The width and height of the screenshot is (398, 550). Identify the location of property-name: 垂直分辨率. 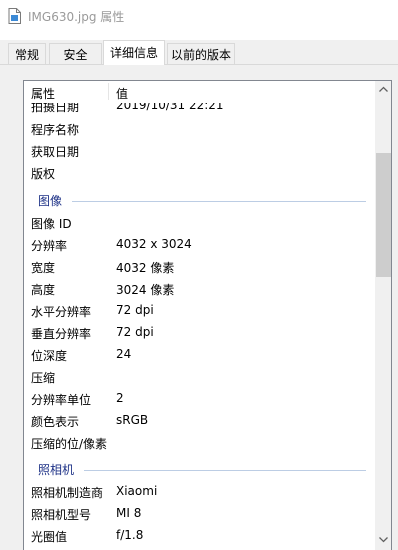
(61, 334).